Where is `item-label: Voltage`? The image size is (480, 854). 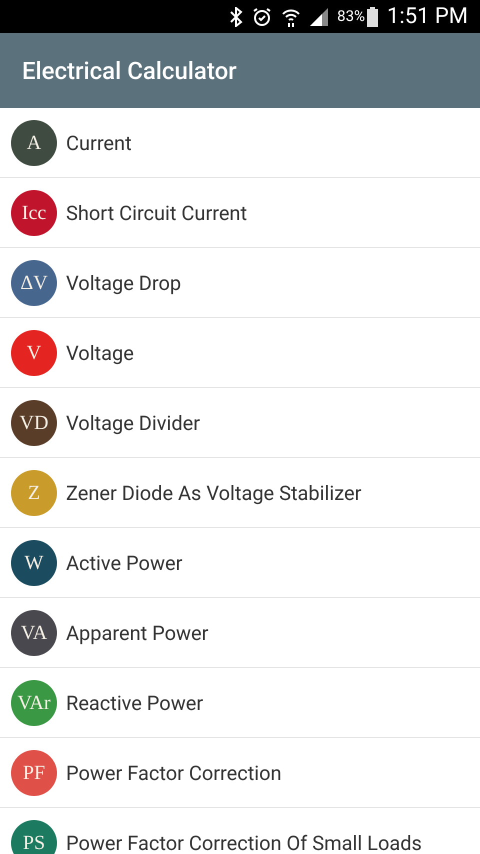 item-label: Voltage is located at coordinates (100, 353).